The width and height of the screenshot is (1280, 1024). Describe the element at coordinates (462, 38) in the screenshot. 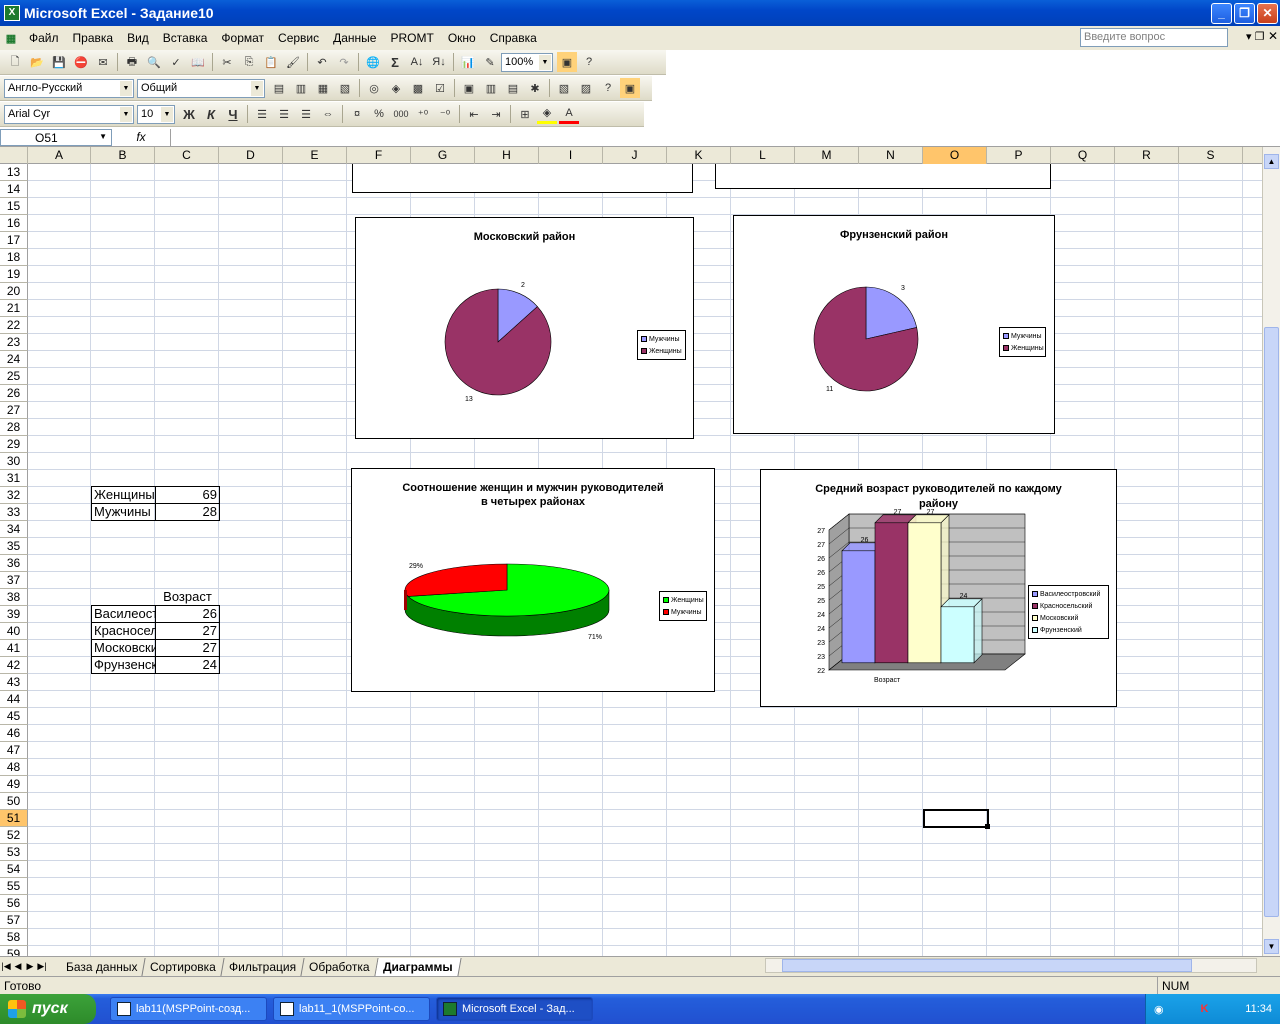

I see `menu-window: Окно` at that location.